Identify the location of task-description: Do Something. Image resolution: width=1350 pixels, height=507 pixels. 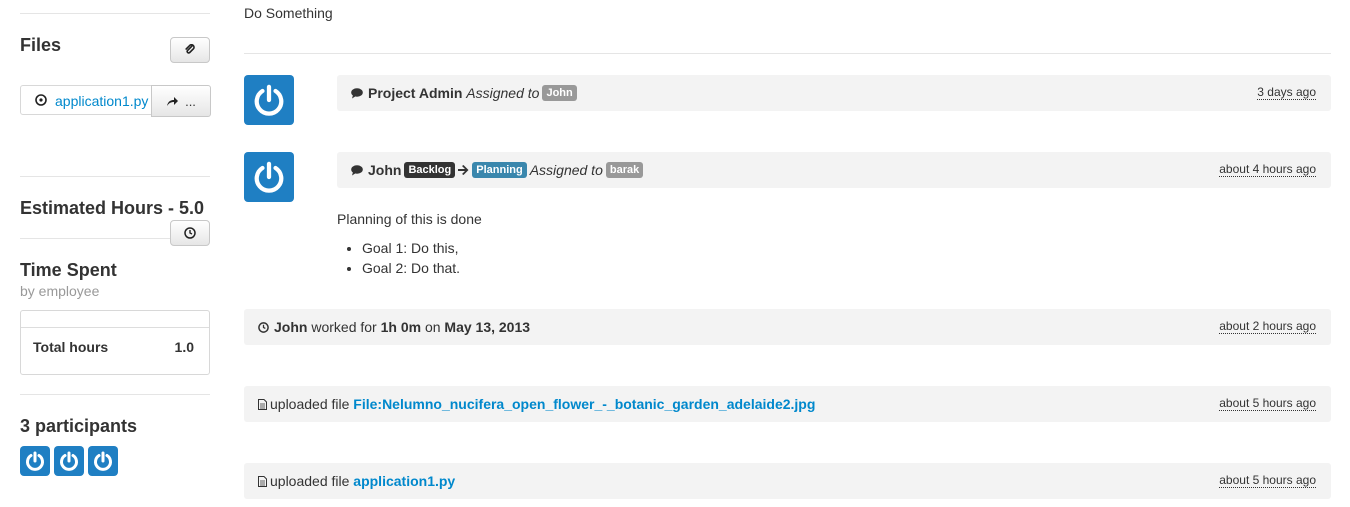
(288, 13).